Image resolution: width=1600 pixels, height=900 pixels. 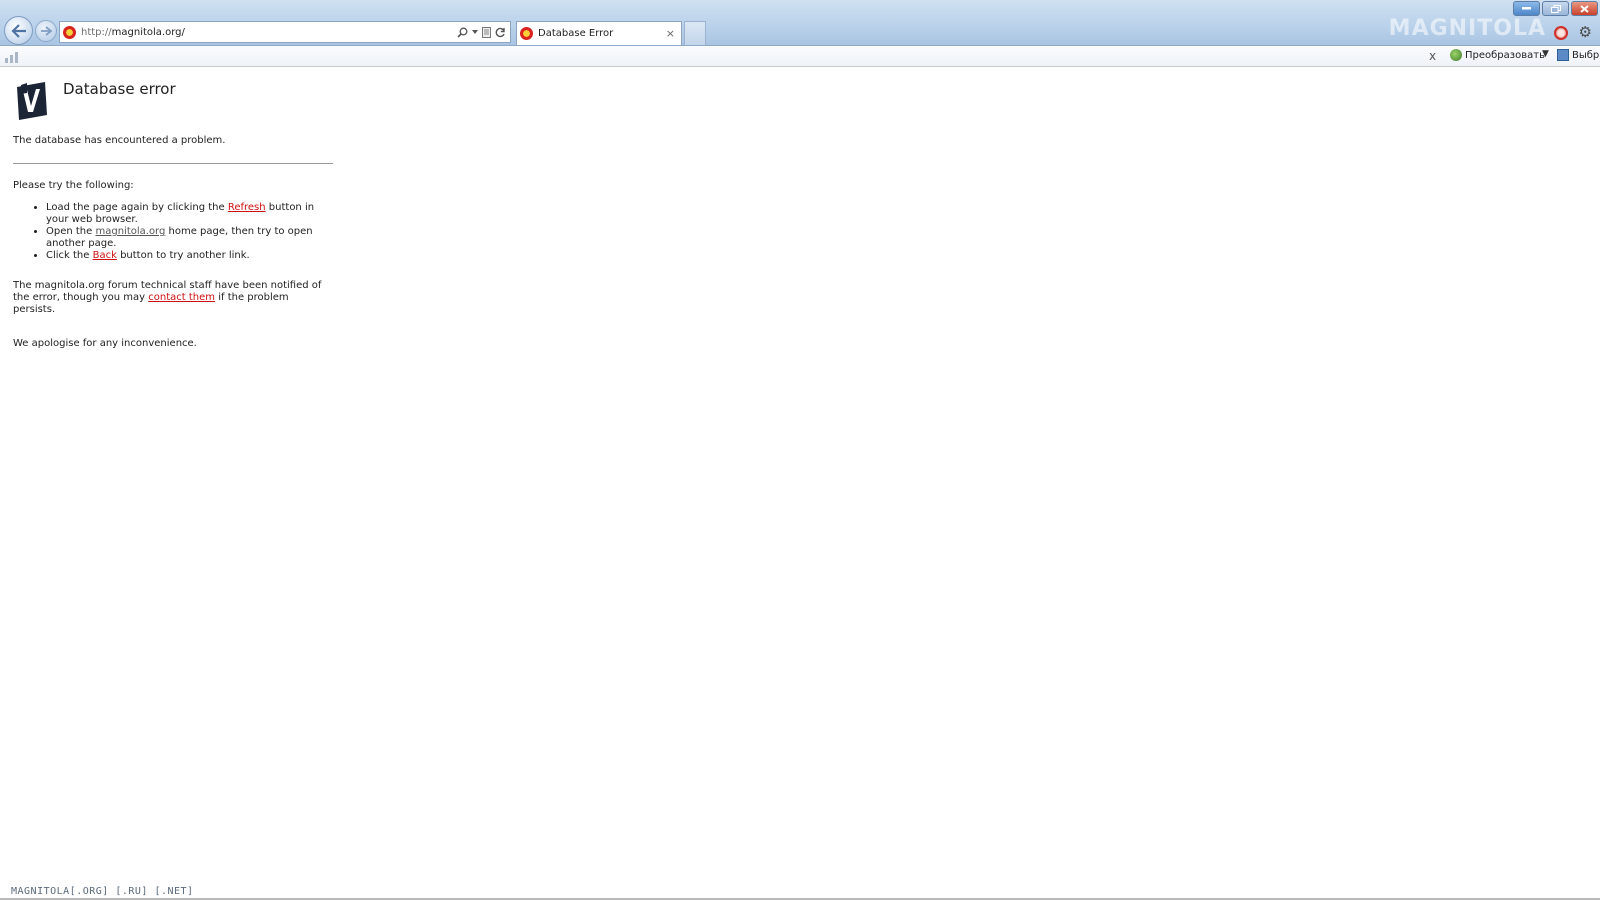 What do you see at coordinates (1545, 54) in the screenshot?
I see `translate-dropdown: ▼` at bounding box center [1545, 54].